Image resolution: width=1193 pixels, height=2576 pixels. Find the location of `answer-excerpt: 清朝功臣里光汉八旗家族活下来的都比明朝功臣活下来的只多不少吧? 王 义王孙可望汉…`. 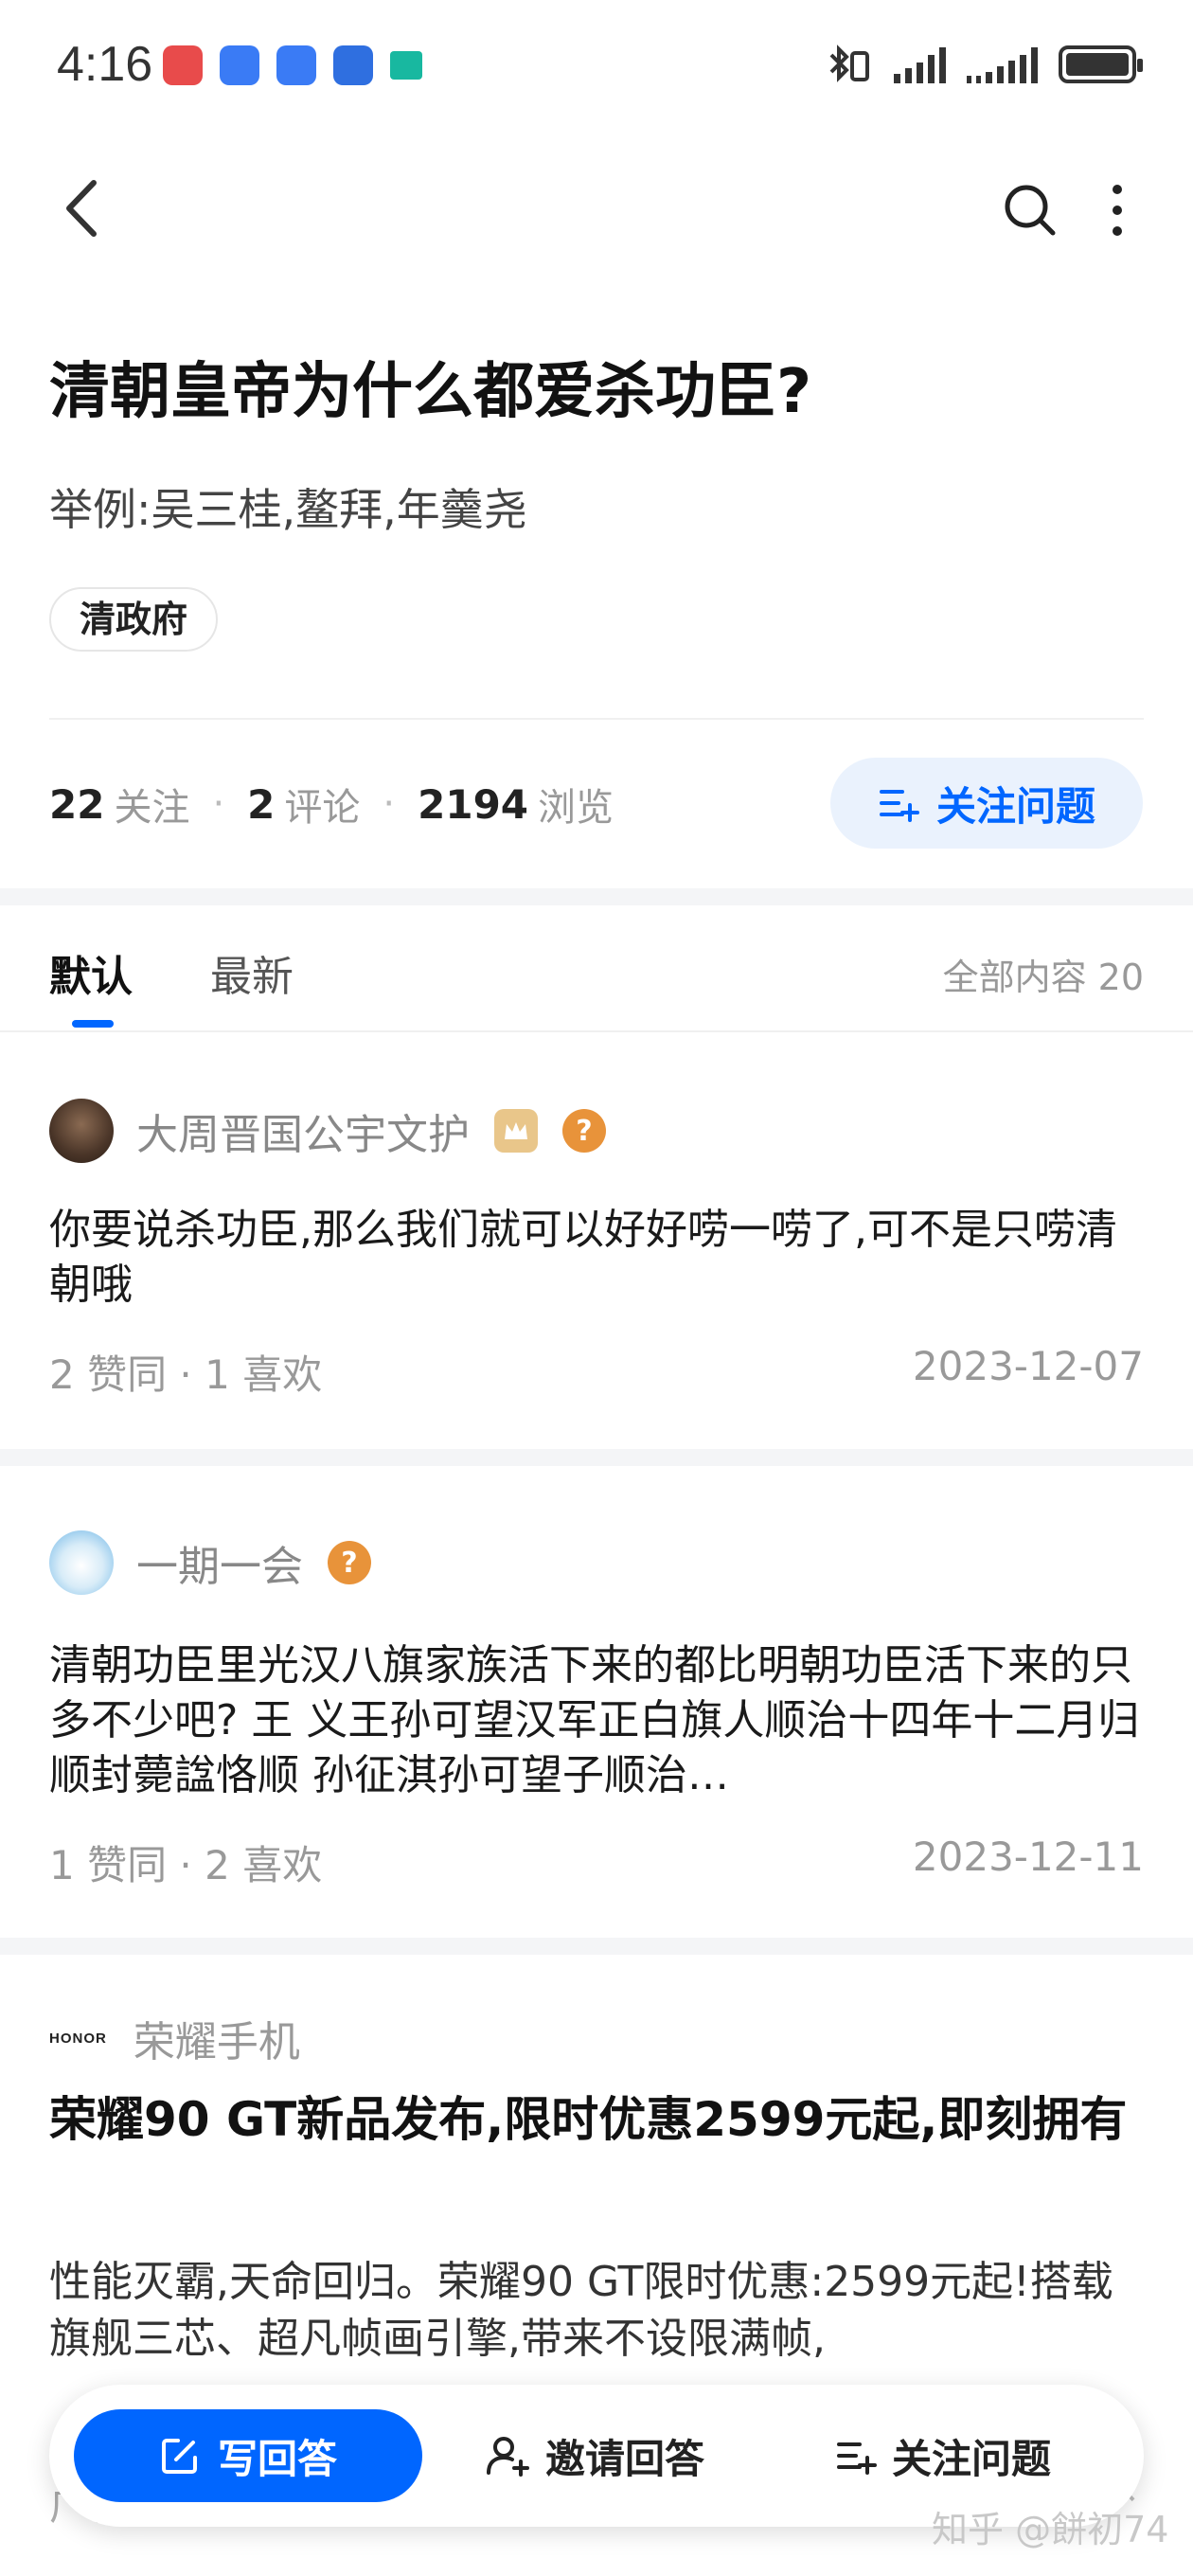

answer-excerpt: 清朝功臣里光汉八旗家族活下来的都比明朝功臣活下来的只多不少吧? 王 义王孙可望汉… is located at coordinates (596, 1721).